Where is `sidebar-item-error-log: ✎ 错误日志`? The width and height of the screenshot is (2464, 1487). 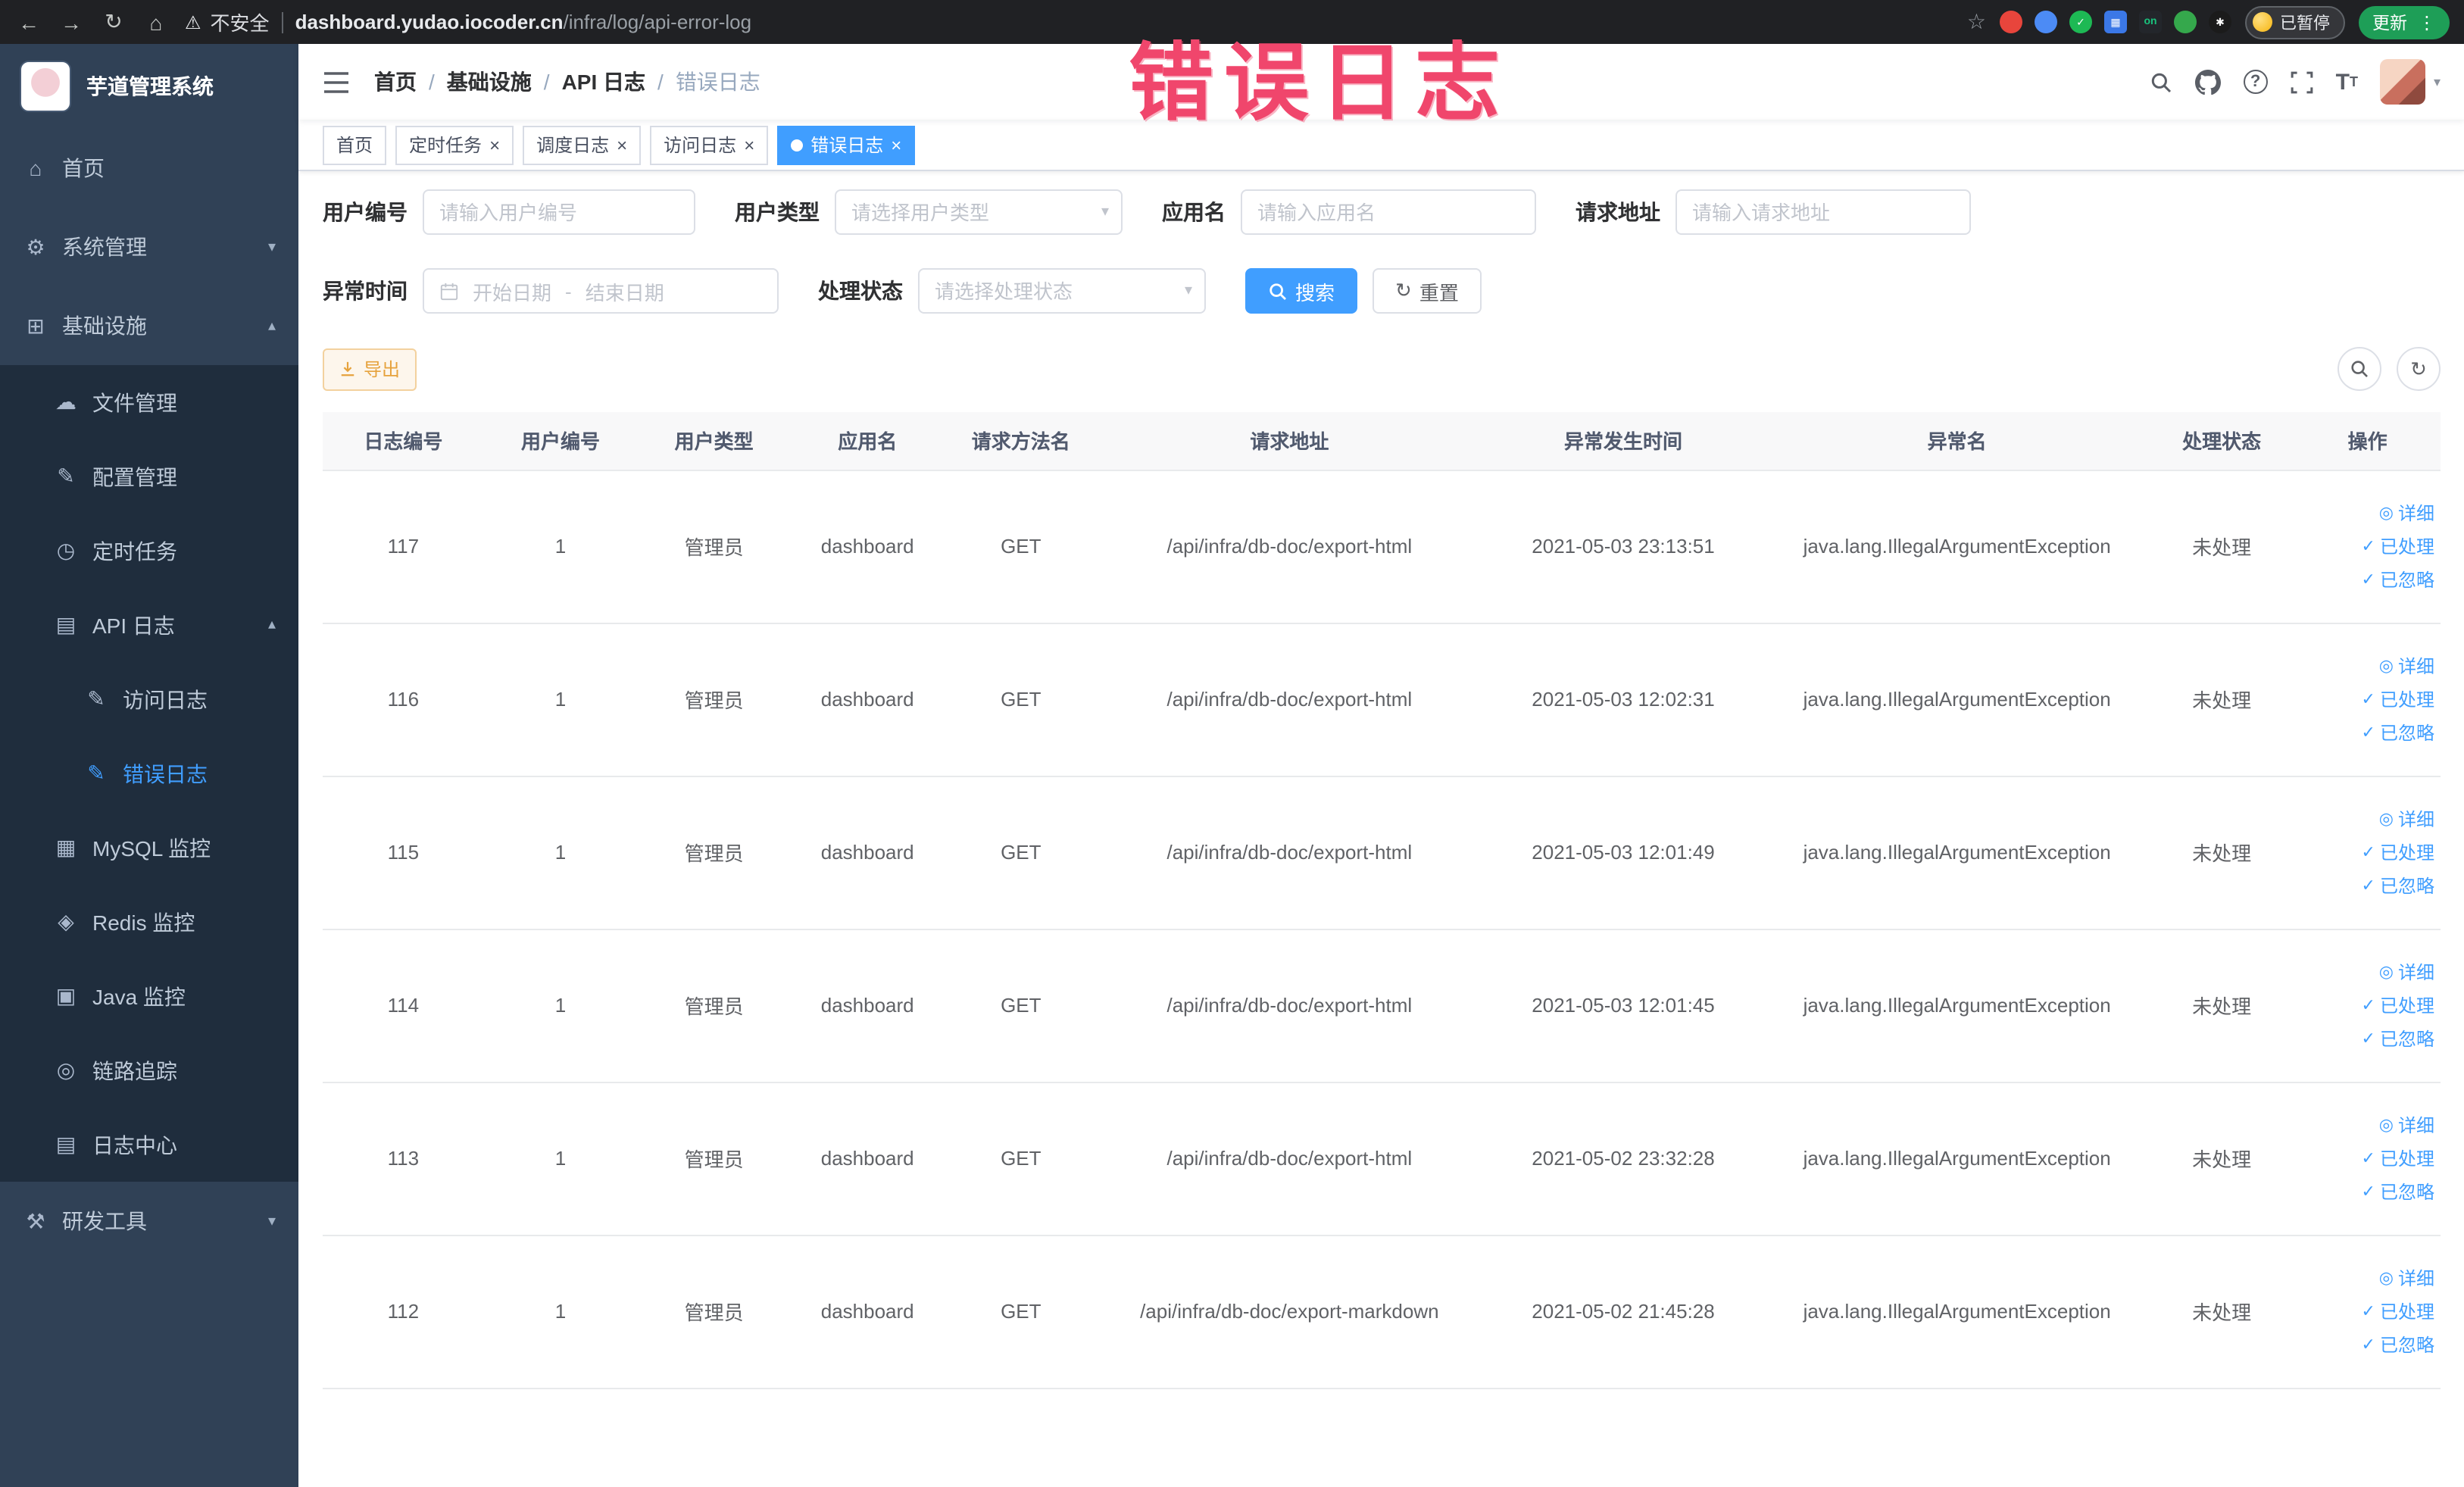
sidebar-item-error-log: ✎ 错误日志 is located at coordinates (149, 773).